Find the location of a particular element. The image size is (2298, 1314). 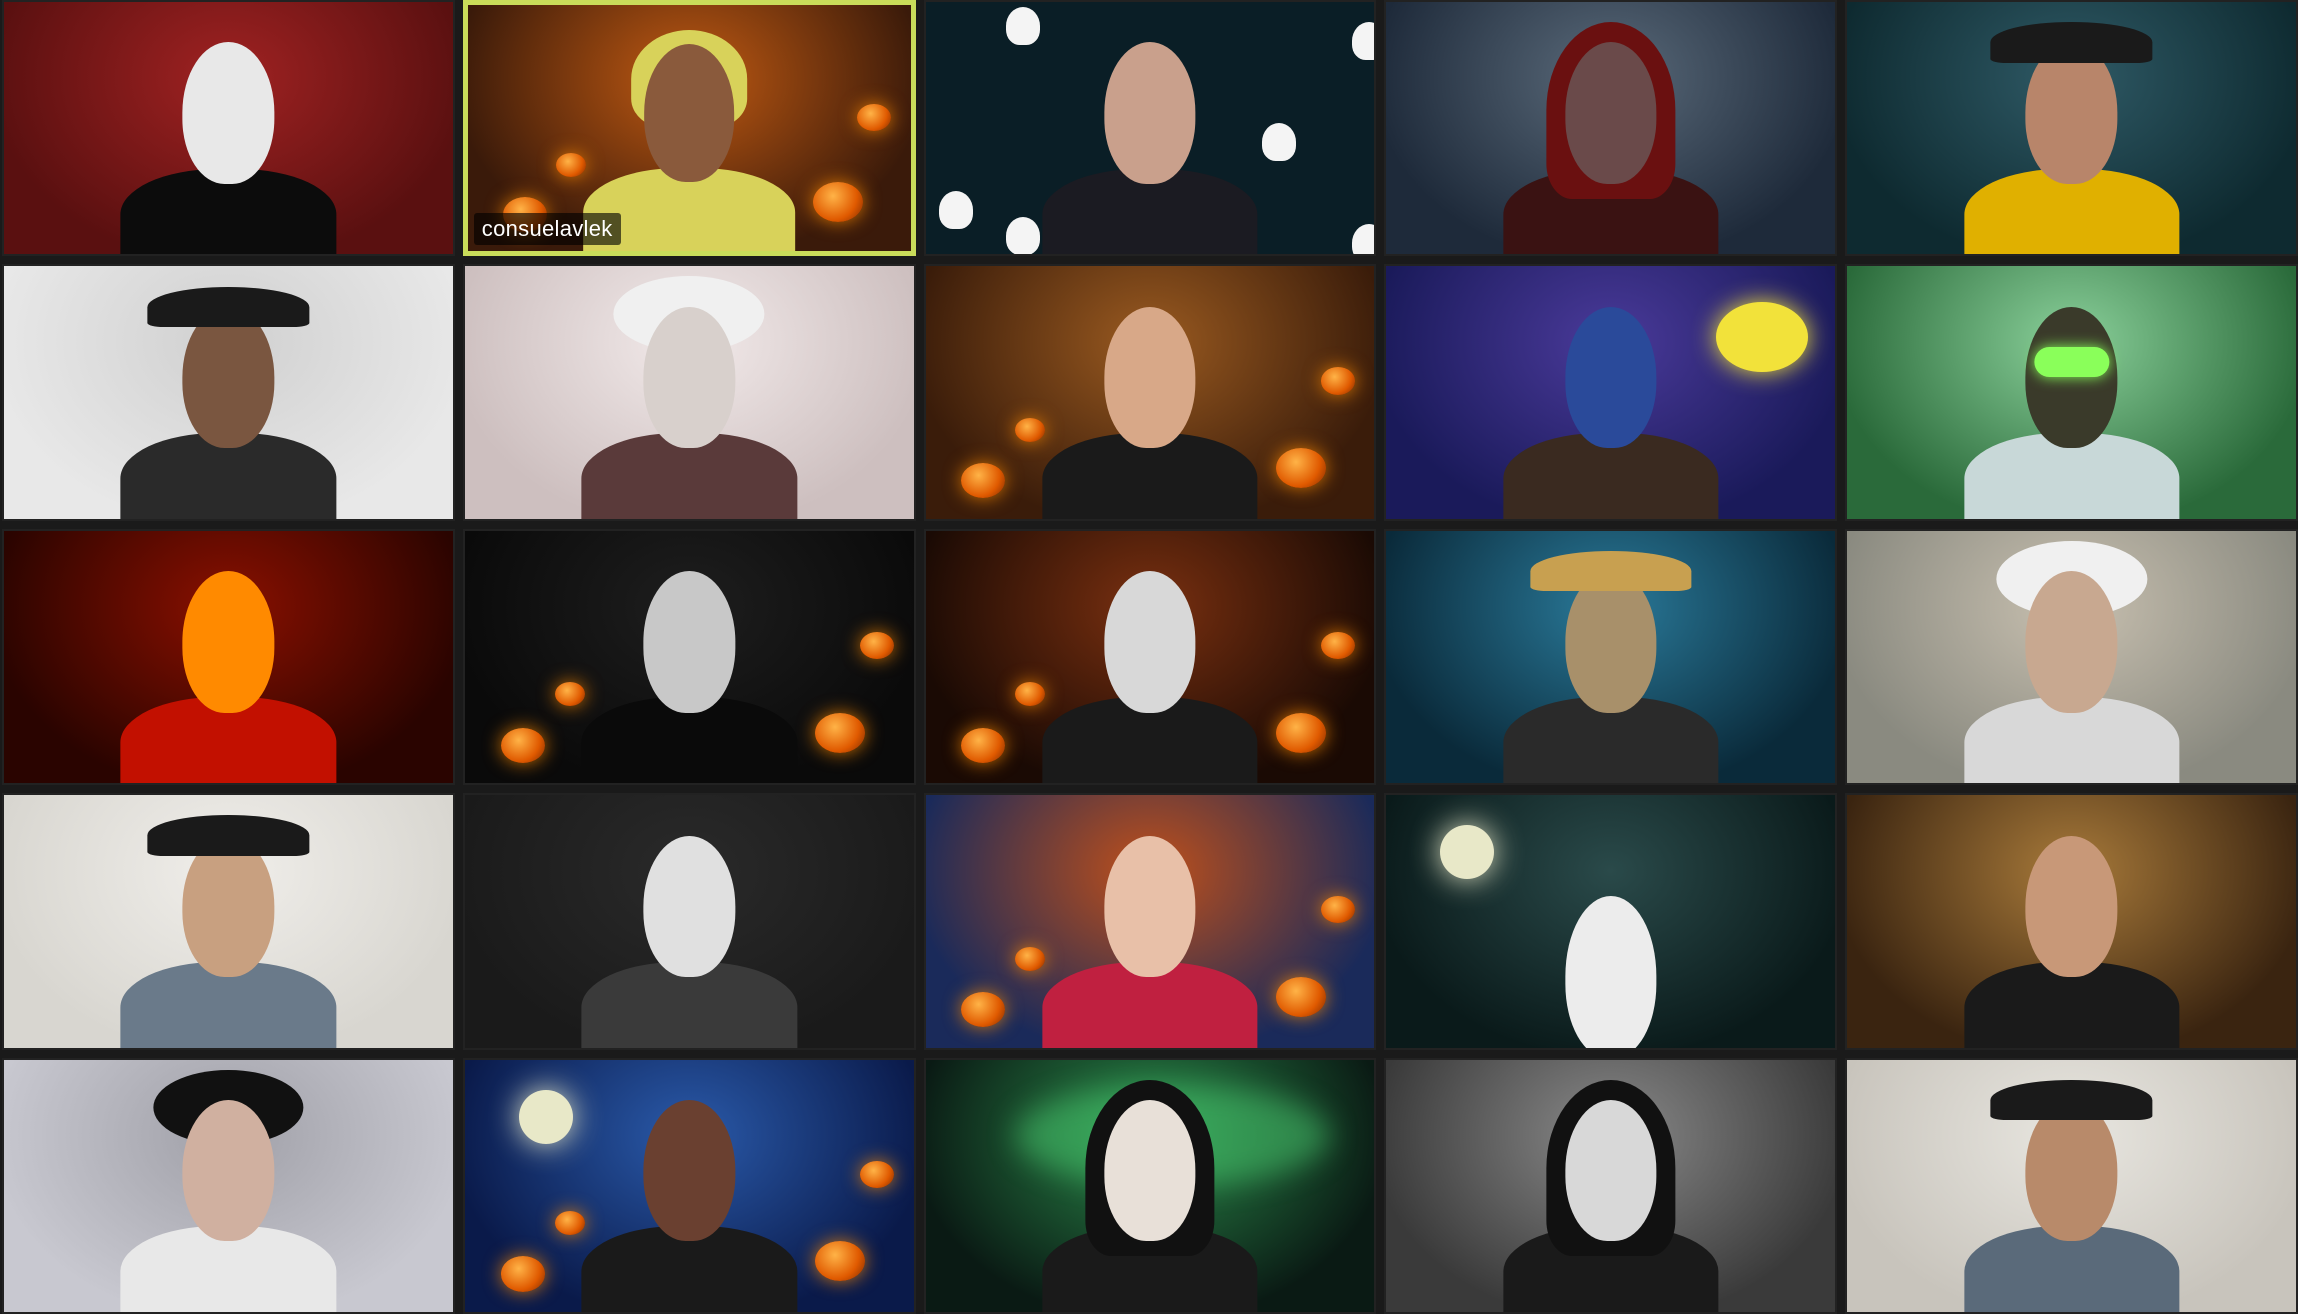

participant-name-label: consuelavlek is located at coordinates (547, 229).